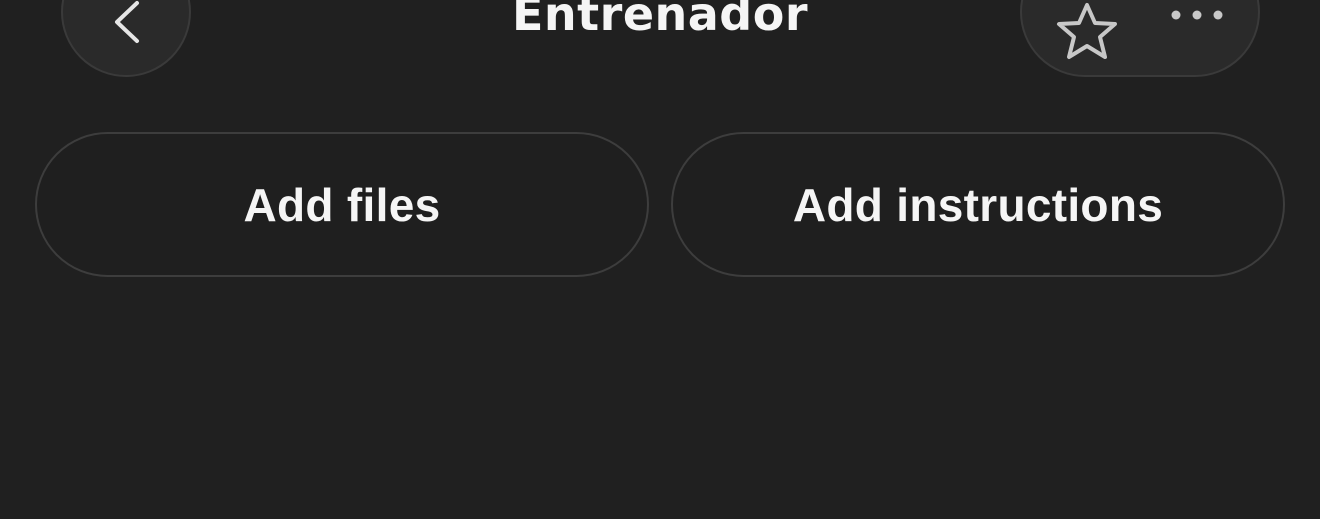 This screenshot has width=1320, height=519. Describe the element at coordinates (1197, 15) in the screenshot. I see `more-horizontal-icon` at that location.